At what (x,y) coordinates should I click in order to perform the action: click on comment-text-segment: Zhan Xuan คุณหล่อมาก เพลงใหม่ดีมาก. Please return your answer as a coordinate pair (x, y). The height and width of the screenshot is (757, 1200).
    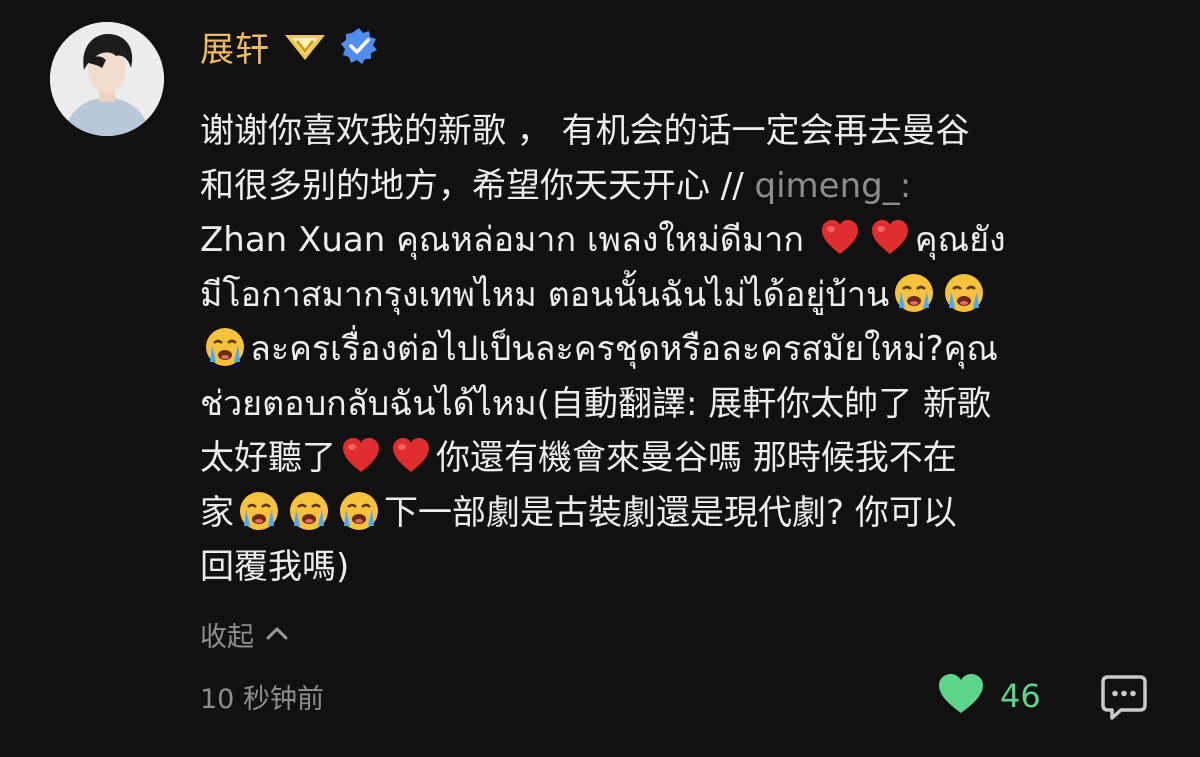
    Looking at the image, I should click on (507, 240).